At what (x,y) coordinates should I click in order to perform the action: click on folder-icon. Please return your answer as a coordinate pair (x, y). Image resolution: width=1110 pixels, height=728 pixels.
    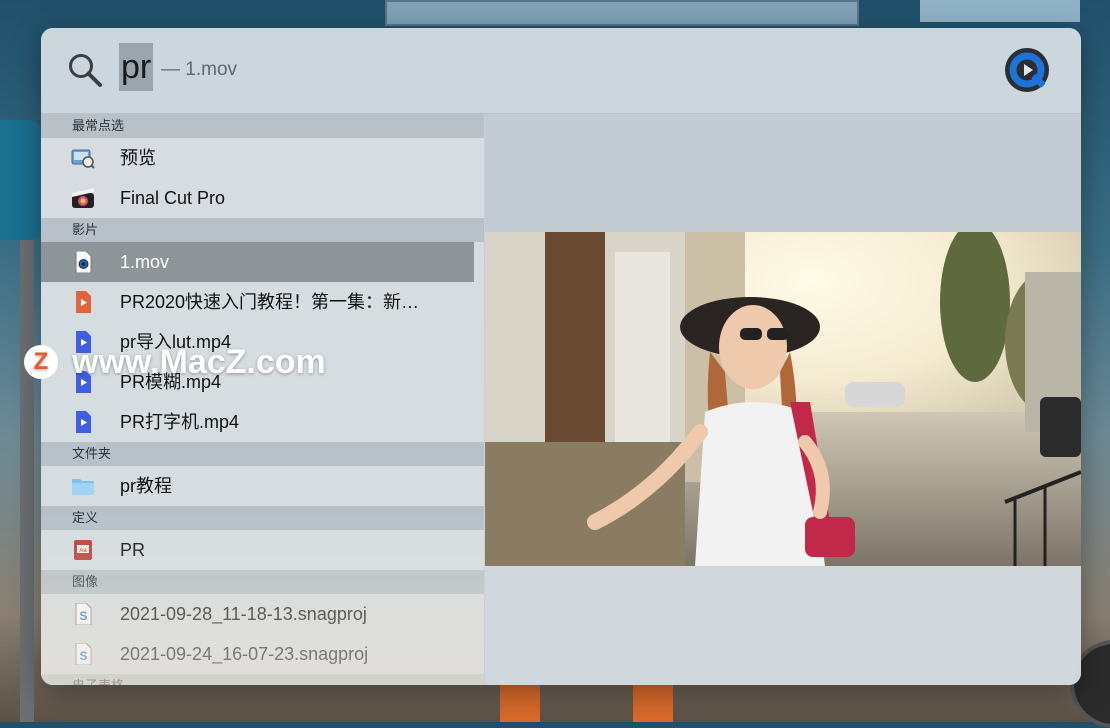
    Looking at the image, I should click on (83, 487).